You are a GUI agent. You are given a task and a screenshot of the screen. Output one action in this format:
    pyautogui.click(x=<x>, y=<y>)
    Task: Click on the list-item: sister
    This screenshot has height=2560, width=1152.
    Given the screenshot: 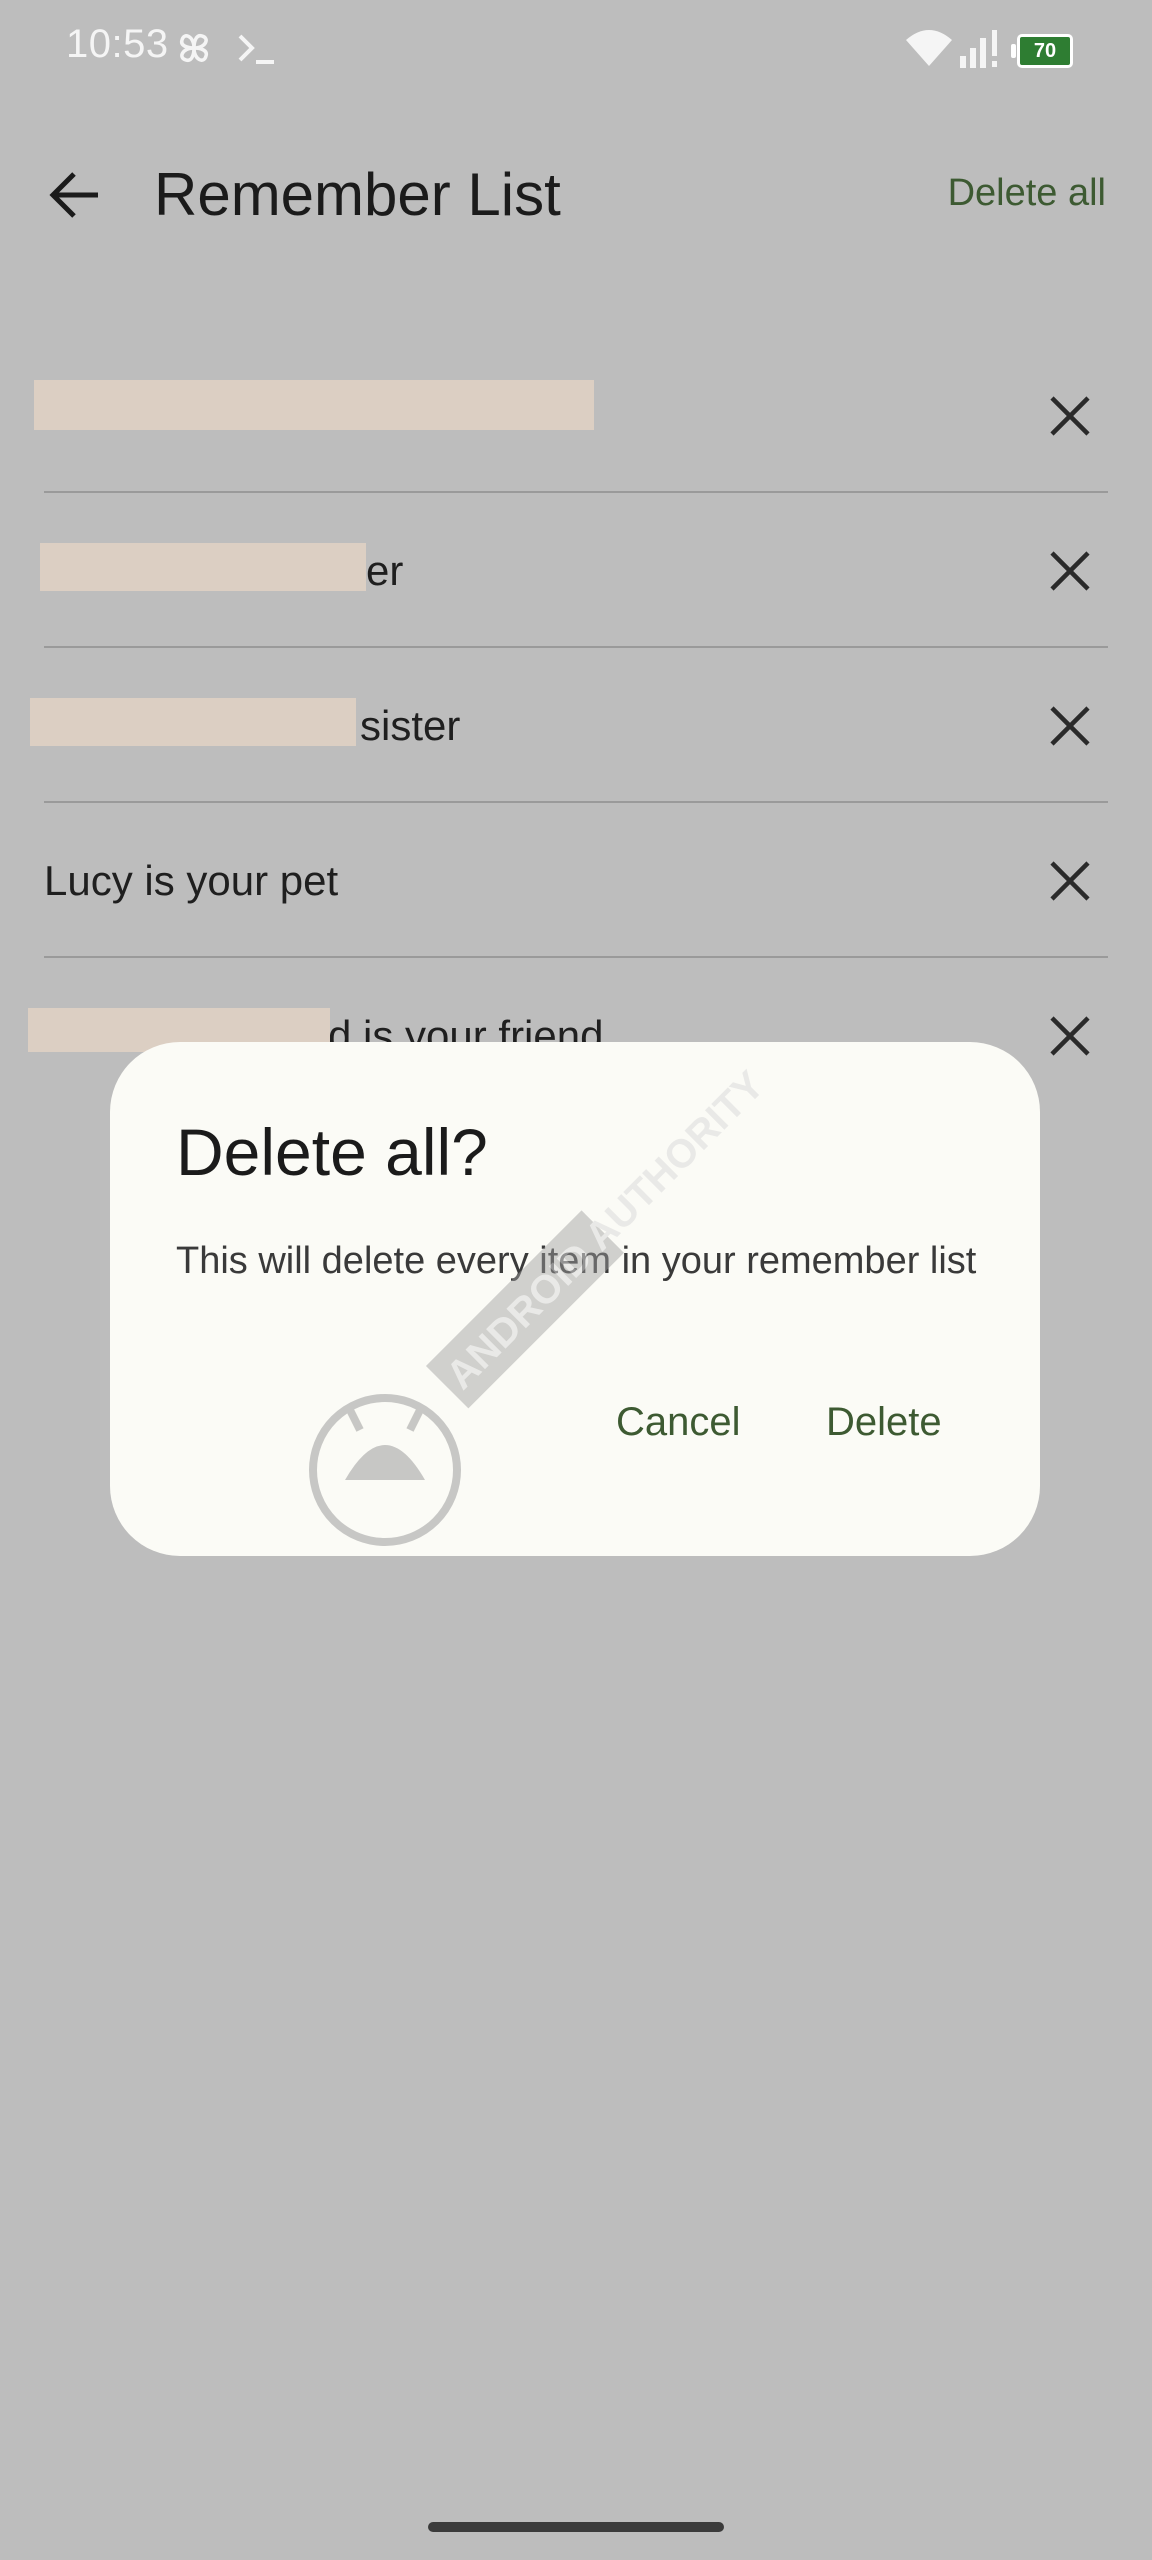 What is the action you would take?
    pyautogui.click(x=576, y=725)
    